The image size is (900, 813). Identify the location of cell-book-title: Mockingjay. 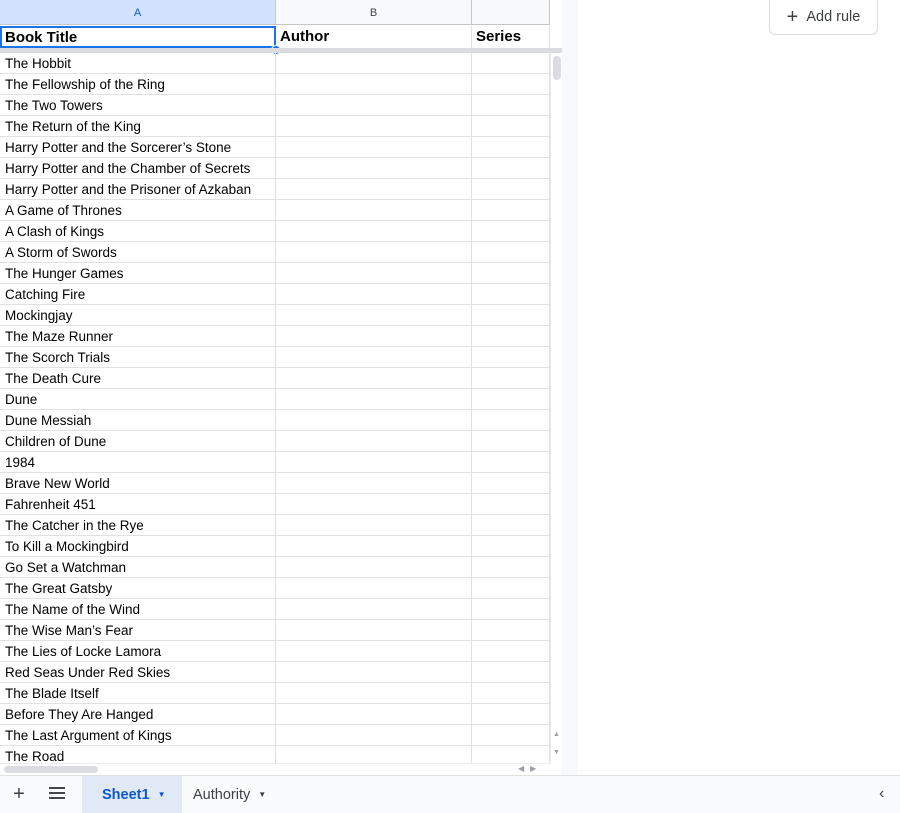
(138, 315).